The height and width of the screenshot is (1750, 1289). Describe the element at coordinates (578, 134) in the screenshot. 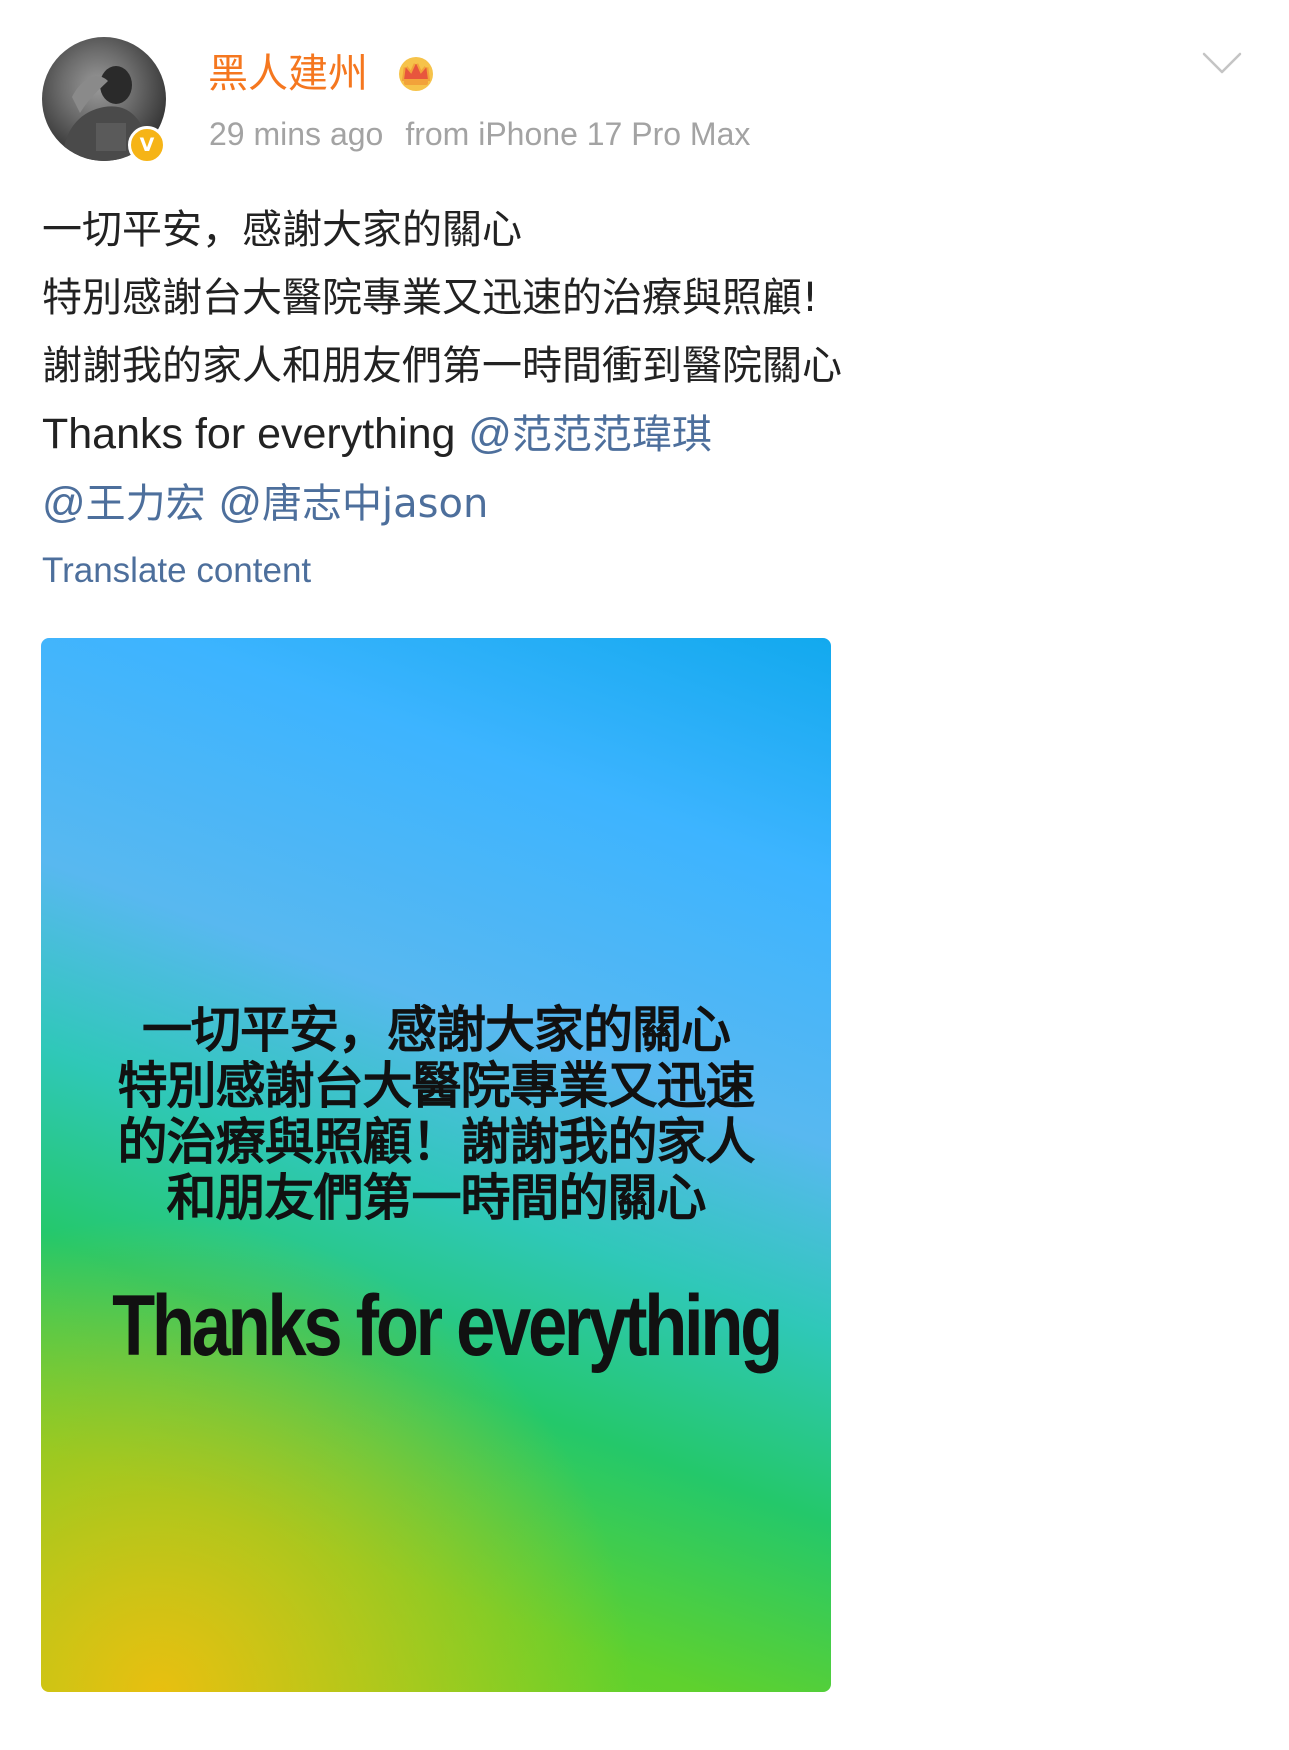

I see `post-source: from iPhone 17 Pro Max` at that location.